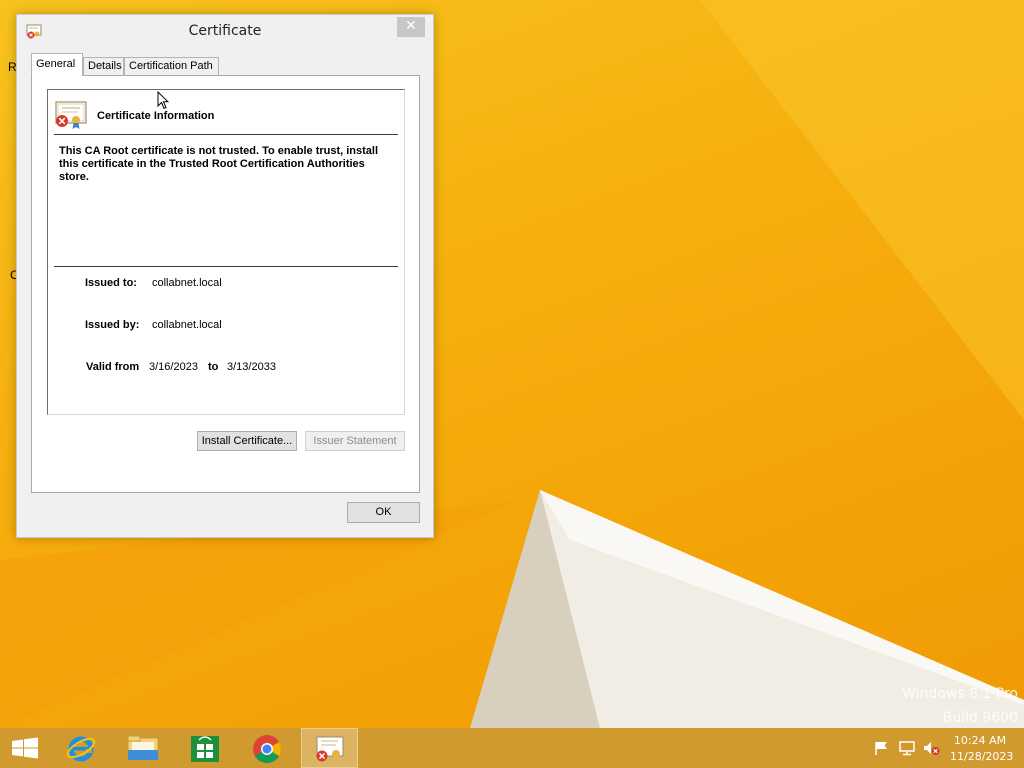 The width and height of the screenshot is (1024, 768). Describe the element at coordinates (156, 116) in the screenshot. I see `certificate-information-heading: Certificate Information` at that location.